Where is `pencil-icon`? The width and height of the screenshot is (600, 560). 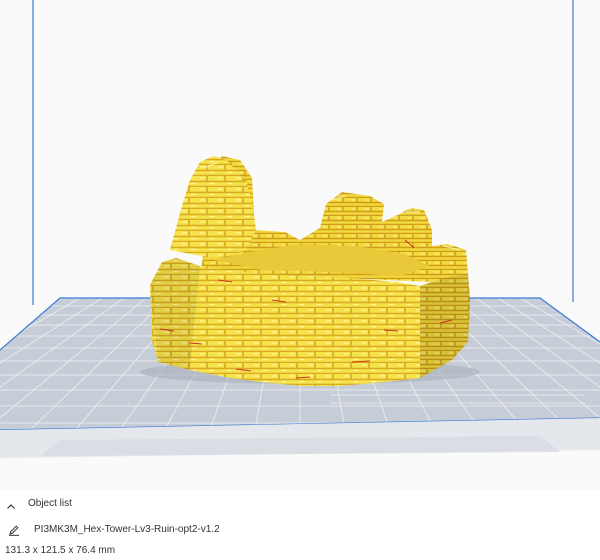 pencil-icon is located at coordinates (14, 529).